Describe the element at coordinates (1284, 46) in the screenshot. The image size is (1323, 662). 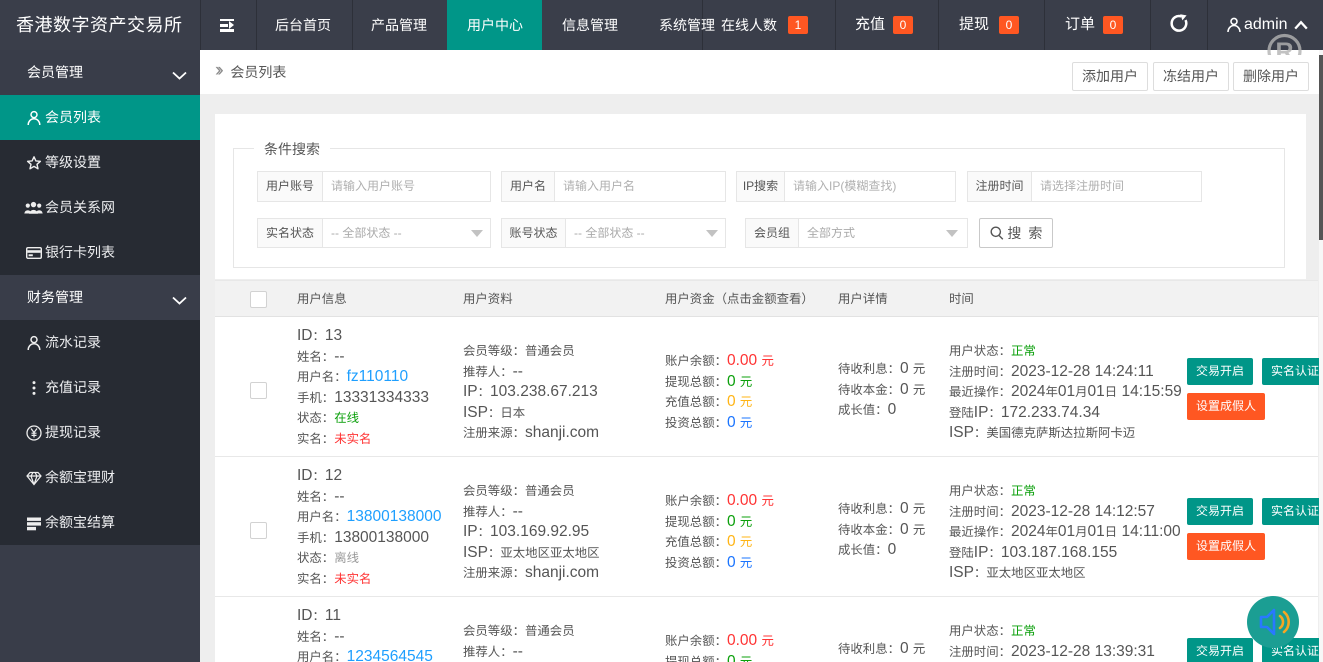
I see `svg-text: R` at that location.